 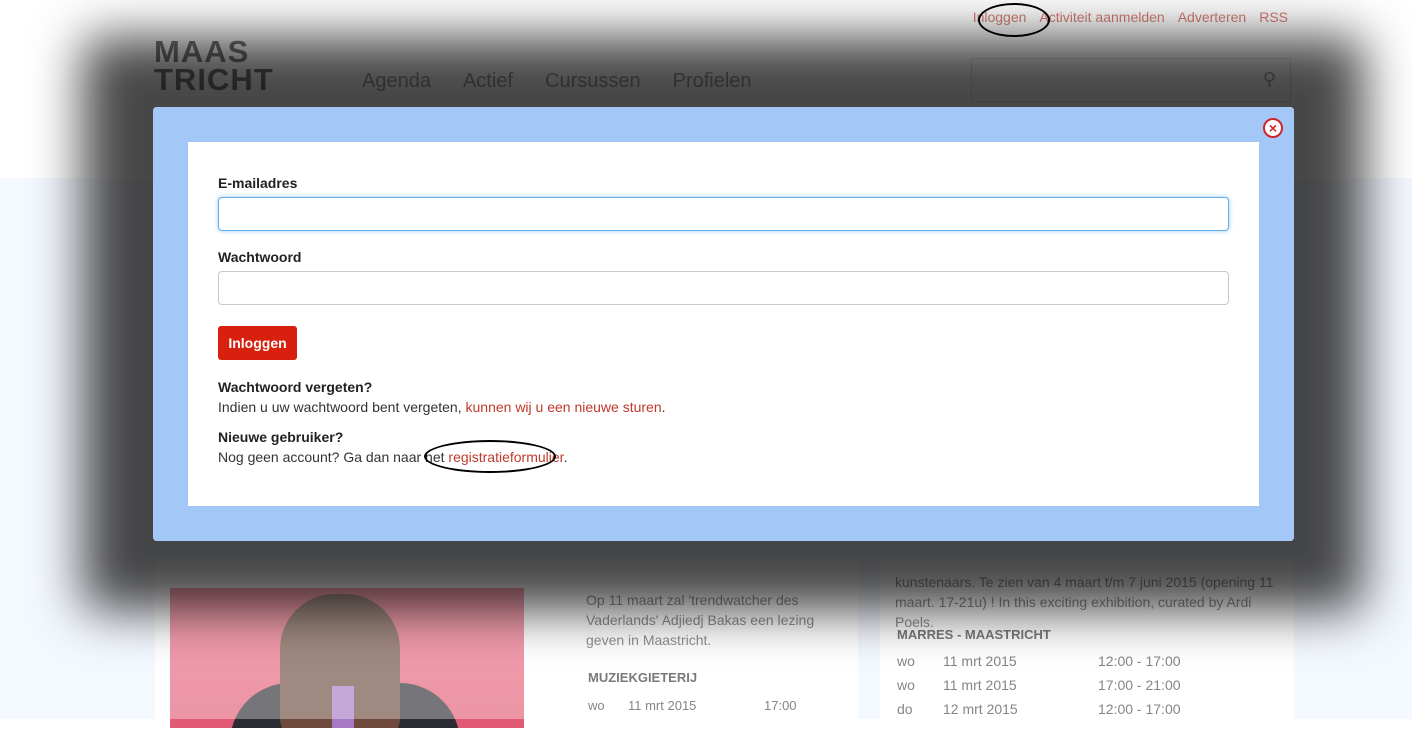 What do you see at coordinates (295, 387) in the screenshot?
I see `forgot-password-title: Wachtwoord vergeten?` at bounding box center [295, 387].